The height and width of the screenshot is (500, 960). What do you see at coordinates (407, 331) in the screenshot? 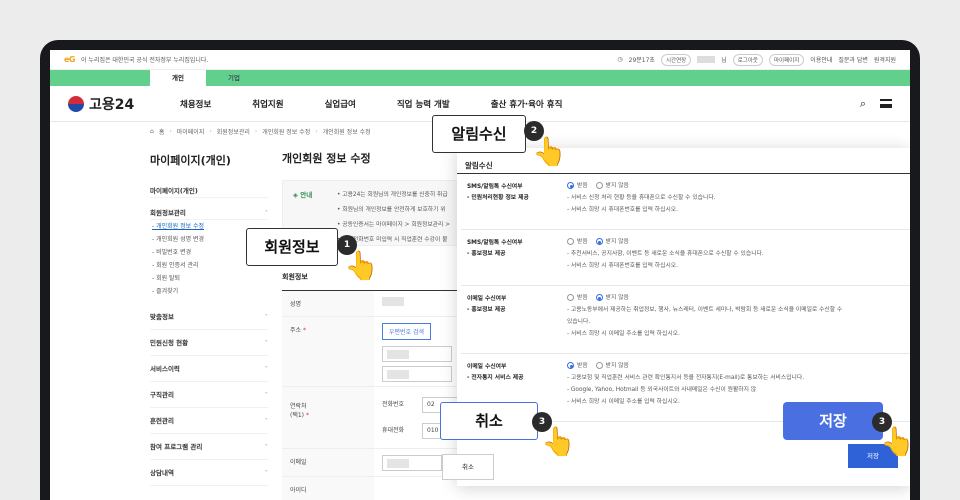
I see `zip-search-button: 우편번호 검색` at bounding box center [407, 331].